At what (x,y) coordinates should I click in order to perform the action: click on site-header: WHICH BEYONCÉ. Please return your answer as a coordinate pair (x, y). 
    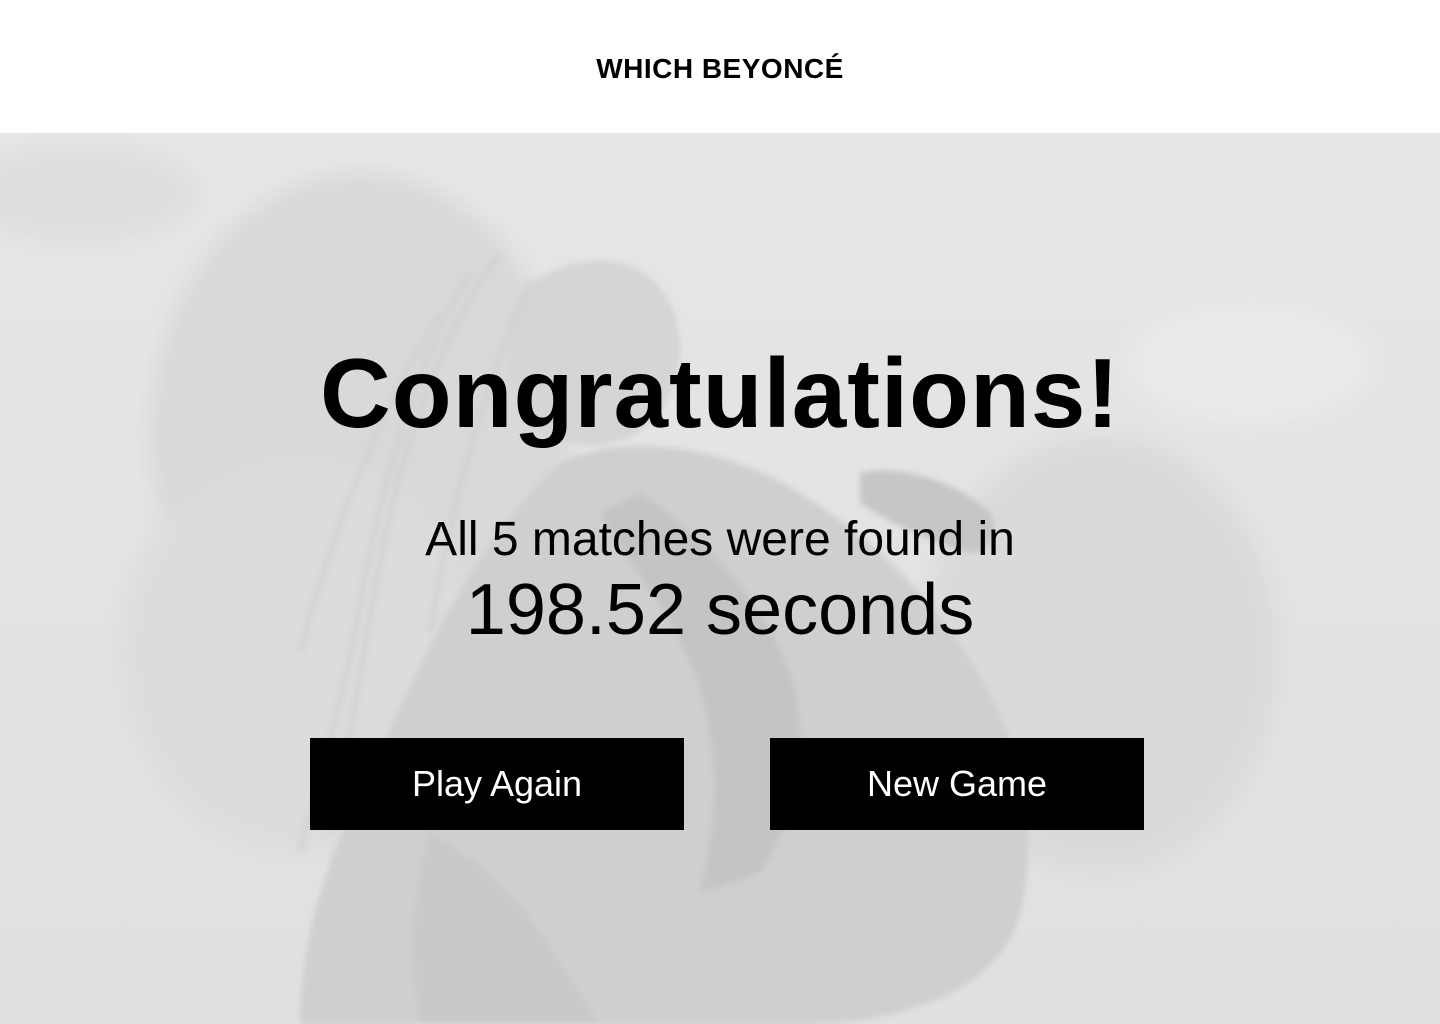
    Looking at the image, I should click on (720, 66).